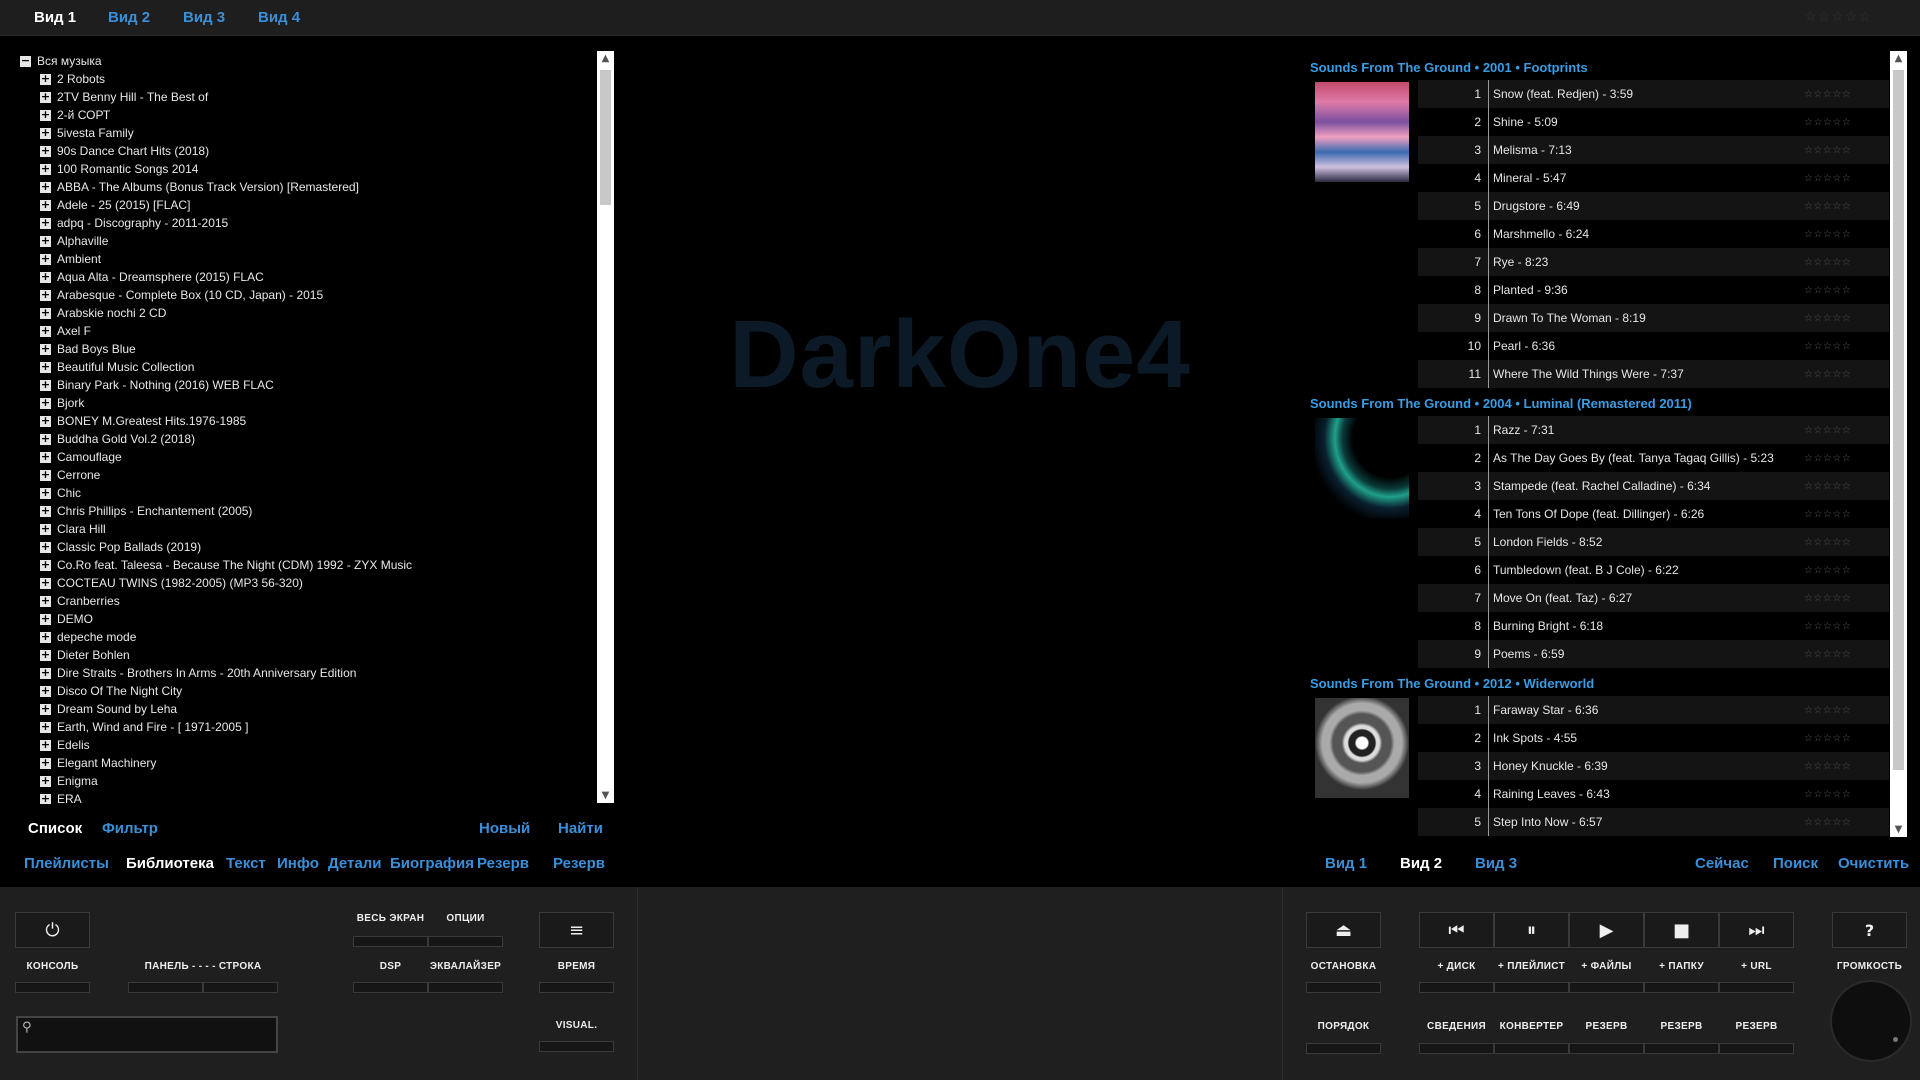 This screenshot has height=1080, width=1920. Describe the element at coordinates (1898, 829) in the screenshot. I see `scroll-down-icon: ▼` at that location.